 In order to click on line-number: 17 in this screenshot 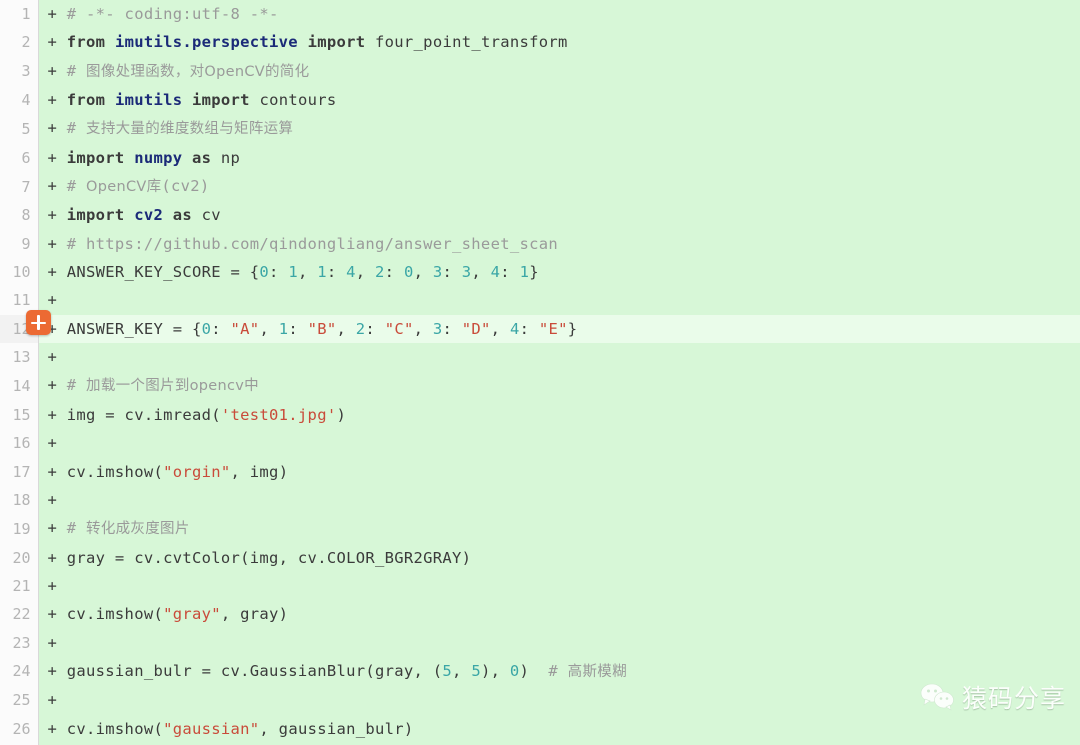, I will do `click(19, 471)`.